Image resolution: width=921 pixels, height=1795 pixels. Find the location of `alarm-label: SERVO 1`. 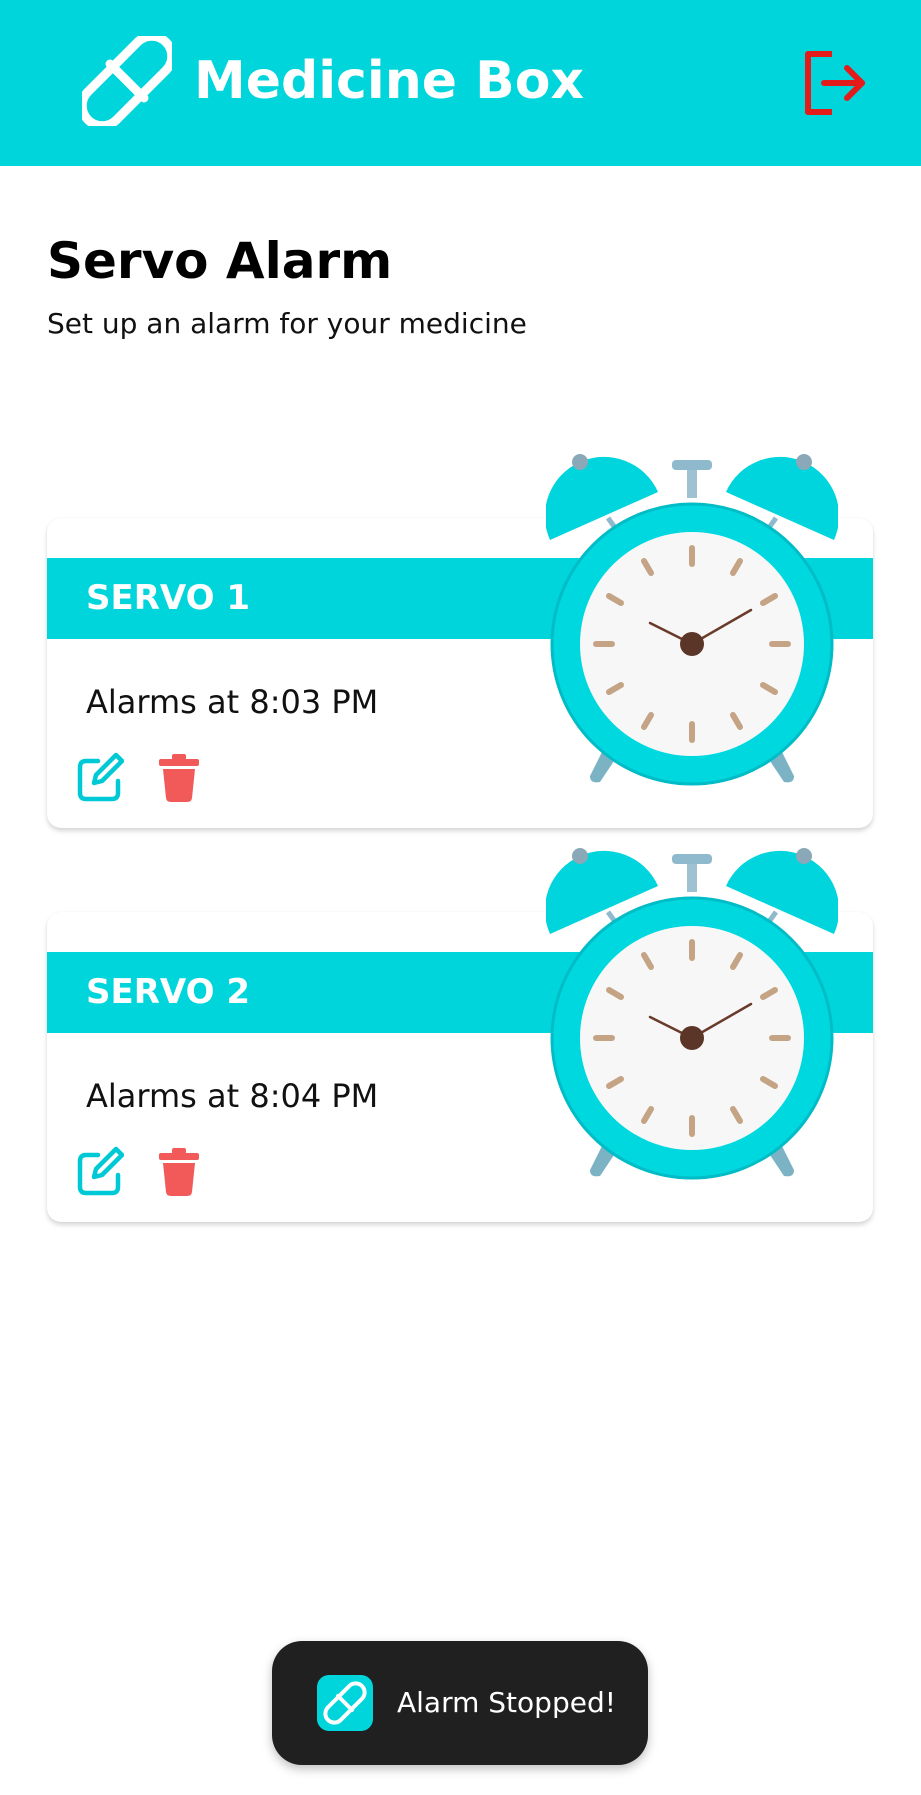

alarm-label: SERVO 1 is located at coordinates (168, 598).